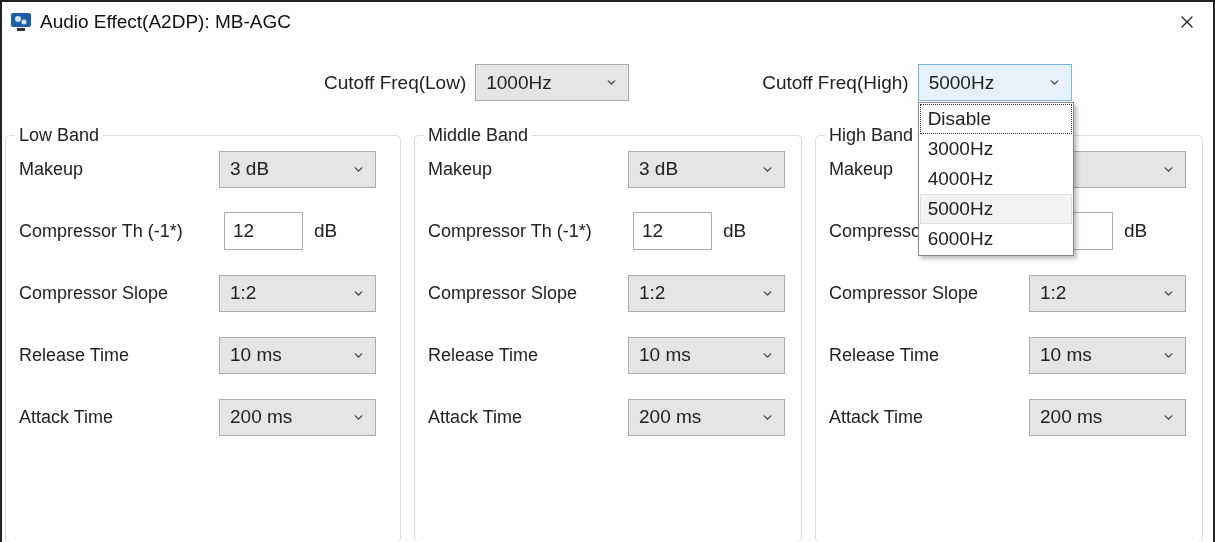 The height and width of the screenshot is (542, 1215). Describe the element at coordinates (835, 82) in the screenshot. I see `cutoff-label: Cutoff Freq(High)` at that location.